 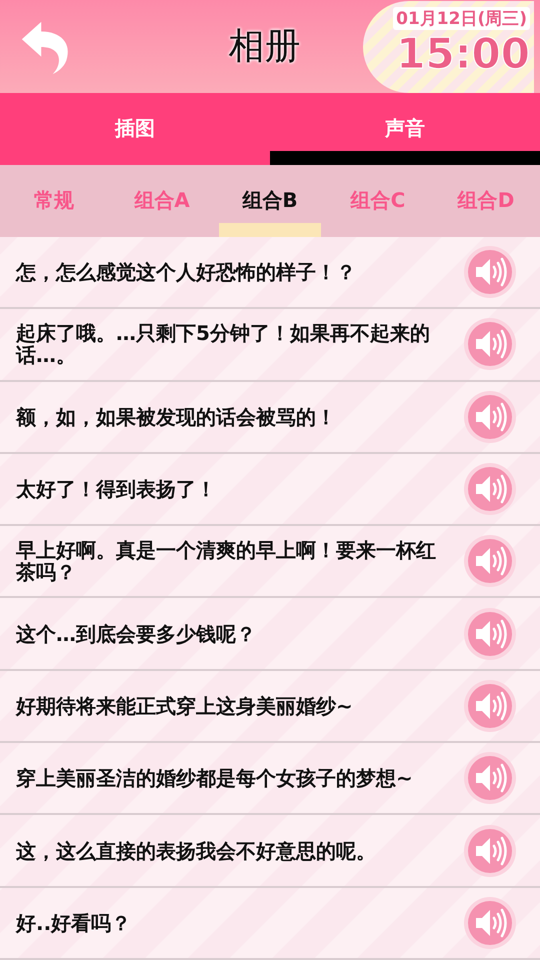 What do you see at coordinates (214, 778) in the screenshot?
I see `voice-line-text: 穿上美丽圣洁的婚纱都是每个女孩子的梦想~` at bounding box center [214, 778].